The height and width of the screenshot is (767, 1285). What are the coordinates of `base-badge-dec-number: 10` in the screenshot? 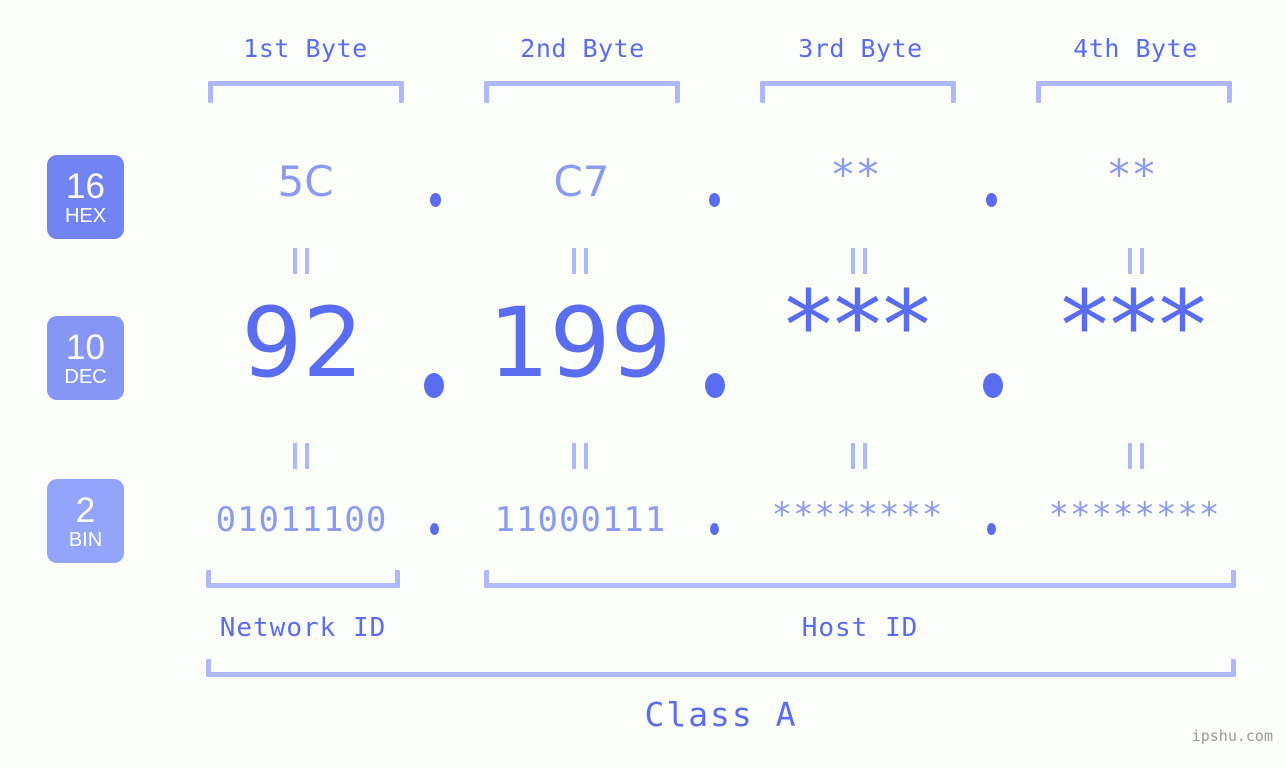 It's located at (85, 347).